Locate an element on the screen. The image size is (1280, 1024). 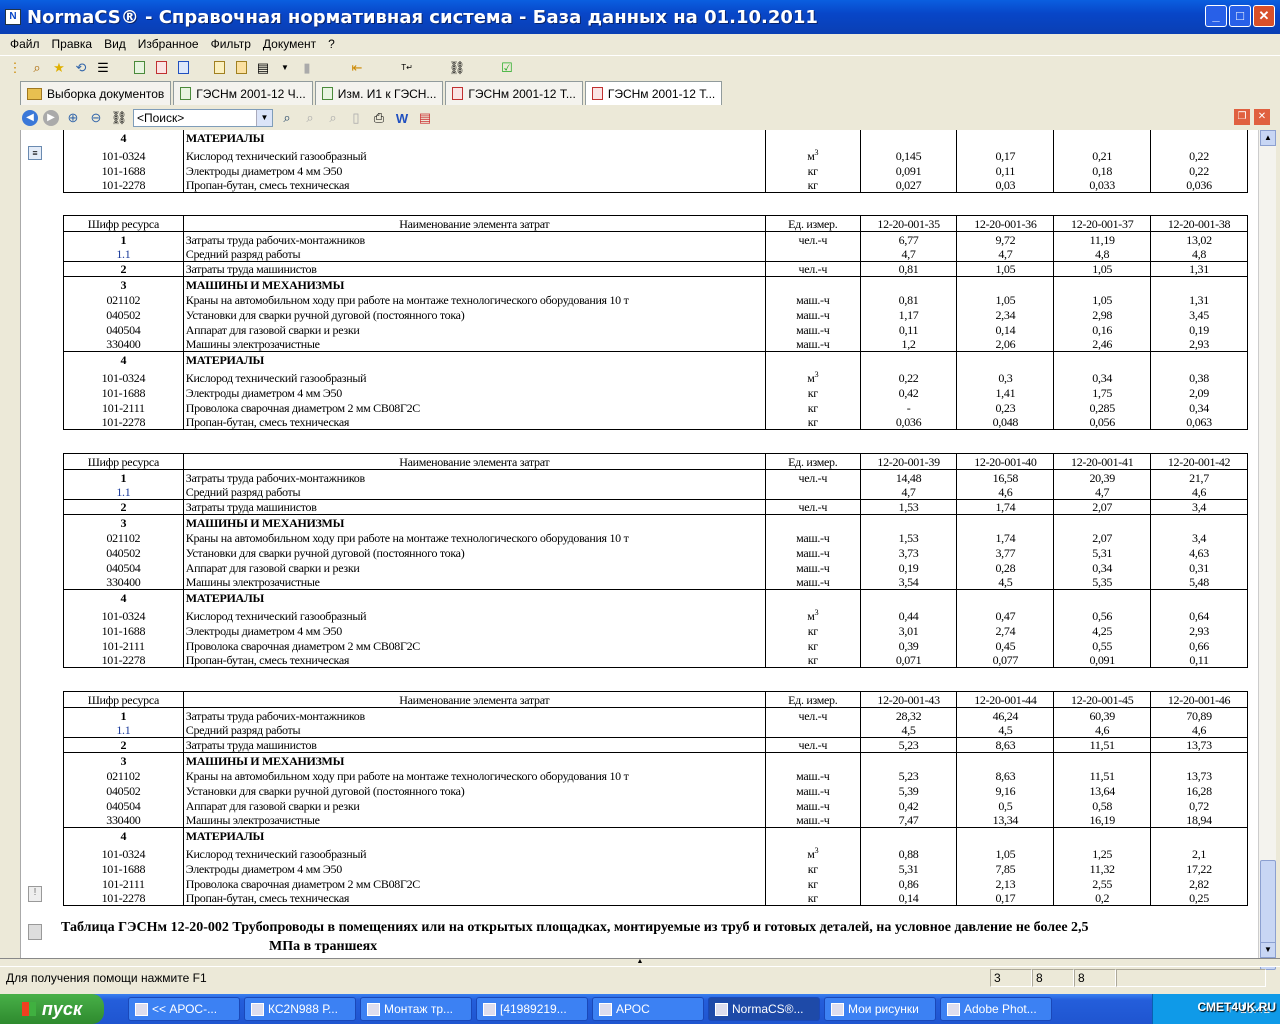
text-icon: T↵ is located at coordinates (407, 68).